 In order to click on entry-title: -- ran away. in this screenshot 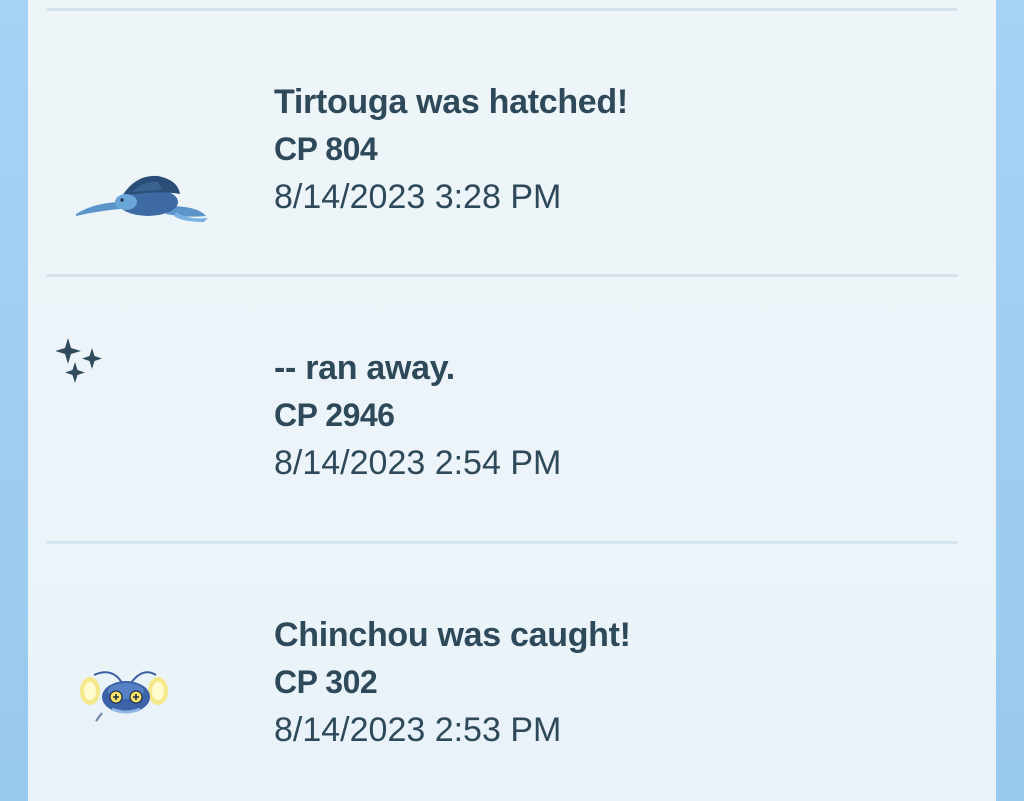, I will do `click(364, 368)`.